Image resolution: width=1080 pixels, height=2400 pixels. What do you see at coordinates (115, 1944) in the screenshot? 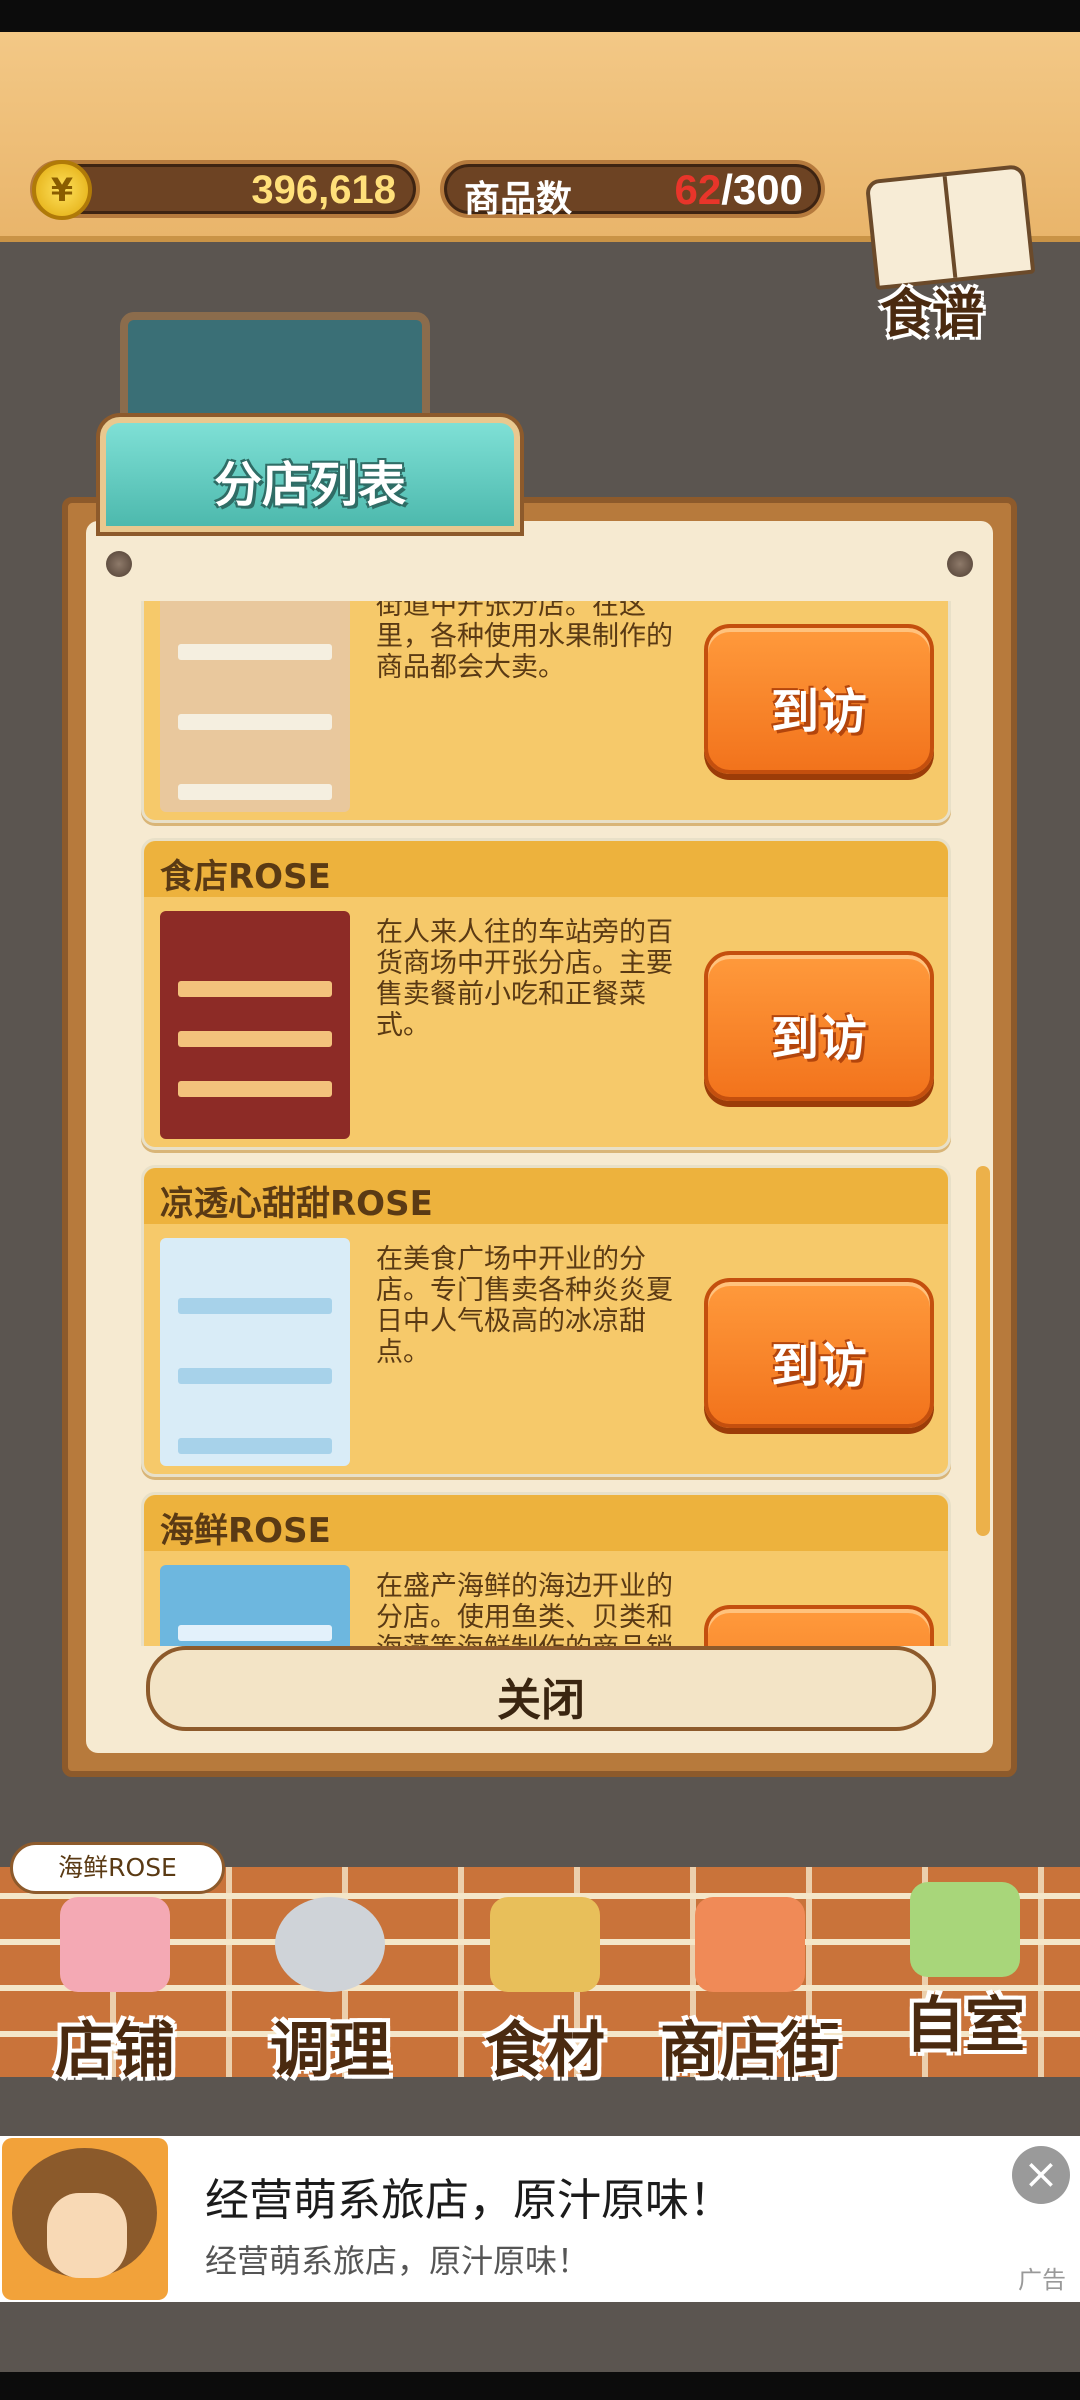
I see `cake-icon` at bounding box center [115, 1944].